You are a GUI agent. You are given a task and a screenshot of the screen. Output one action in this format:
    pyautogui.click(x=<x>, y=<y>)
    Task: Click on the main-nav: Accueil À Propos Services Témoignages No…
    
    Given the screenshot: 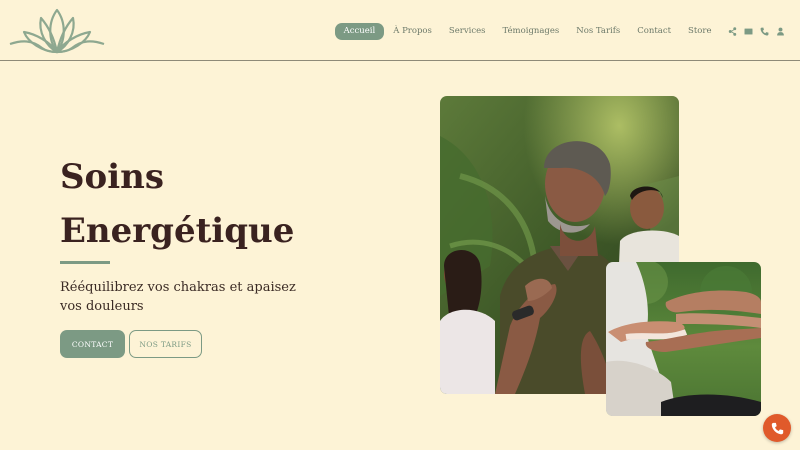 What is the action you would take?
    pyautogui.click(x=567, y=31)
    